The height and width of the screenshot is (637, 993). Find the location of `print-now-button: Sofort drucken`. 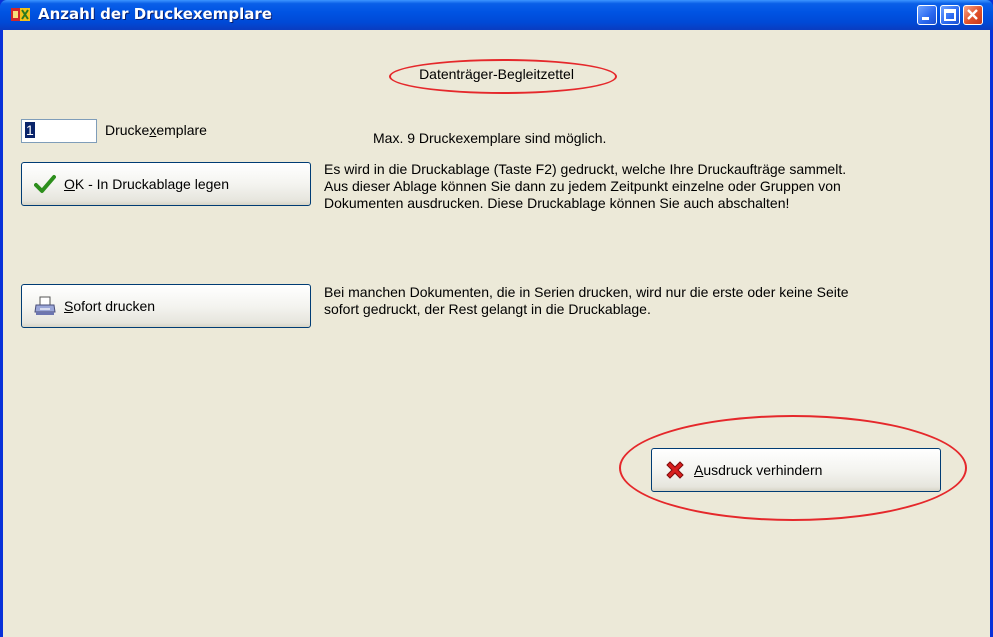

print-now-button: Sofort drucken is located at coordinates (166, 306).